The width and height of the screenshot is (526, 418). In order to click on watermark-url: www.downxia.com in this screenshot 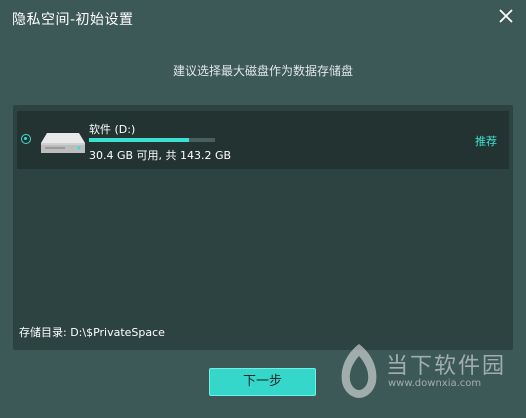, I will do `click(435, 383)`.